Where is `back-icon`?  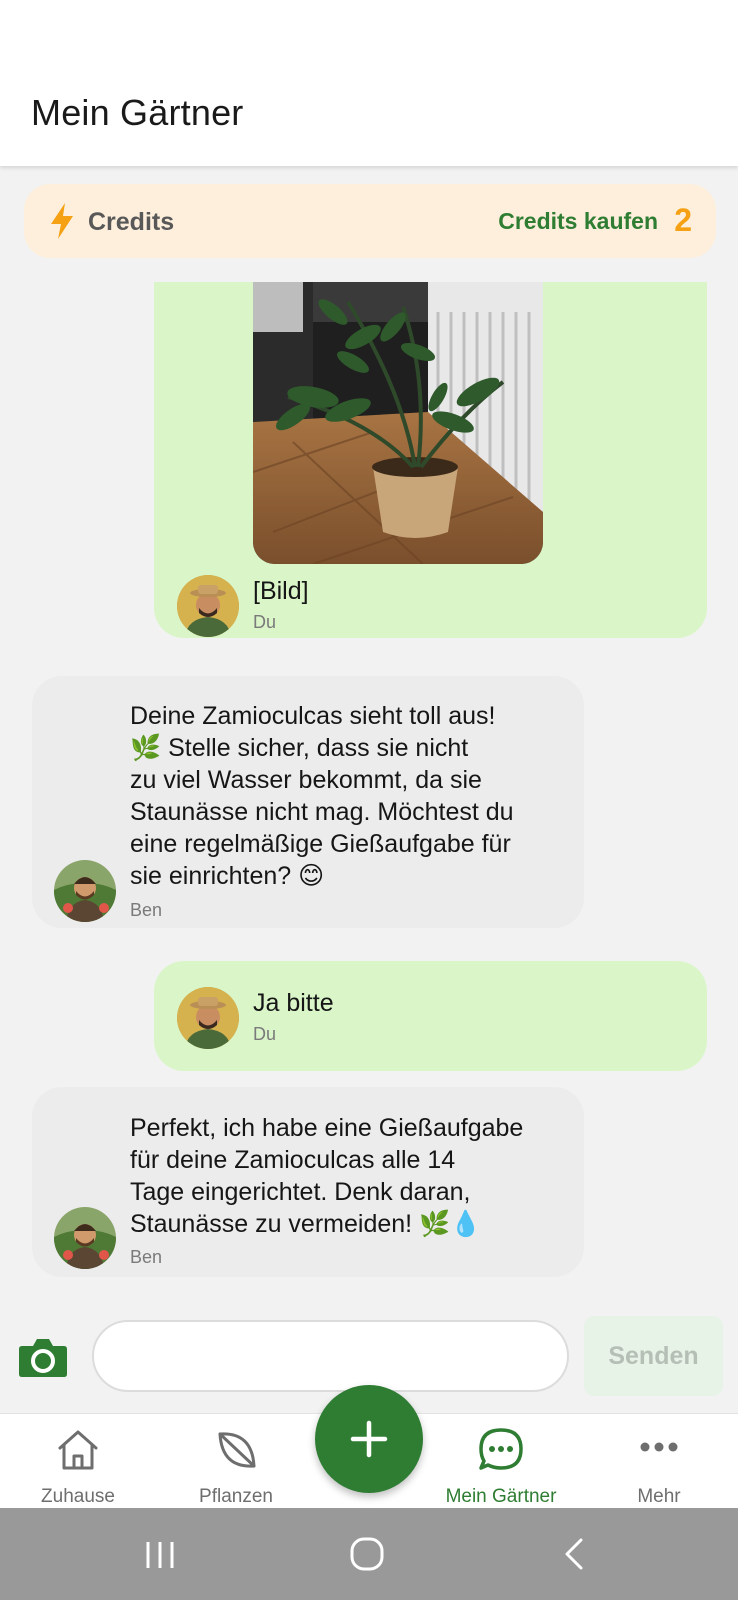 back-icon is located at coordinates (574, 1554).